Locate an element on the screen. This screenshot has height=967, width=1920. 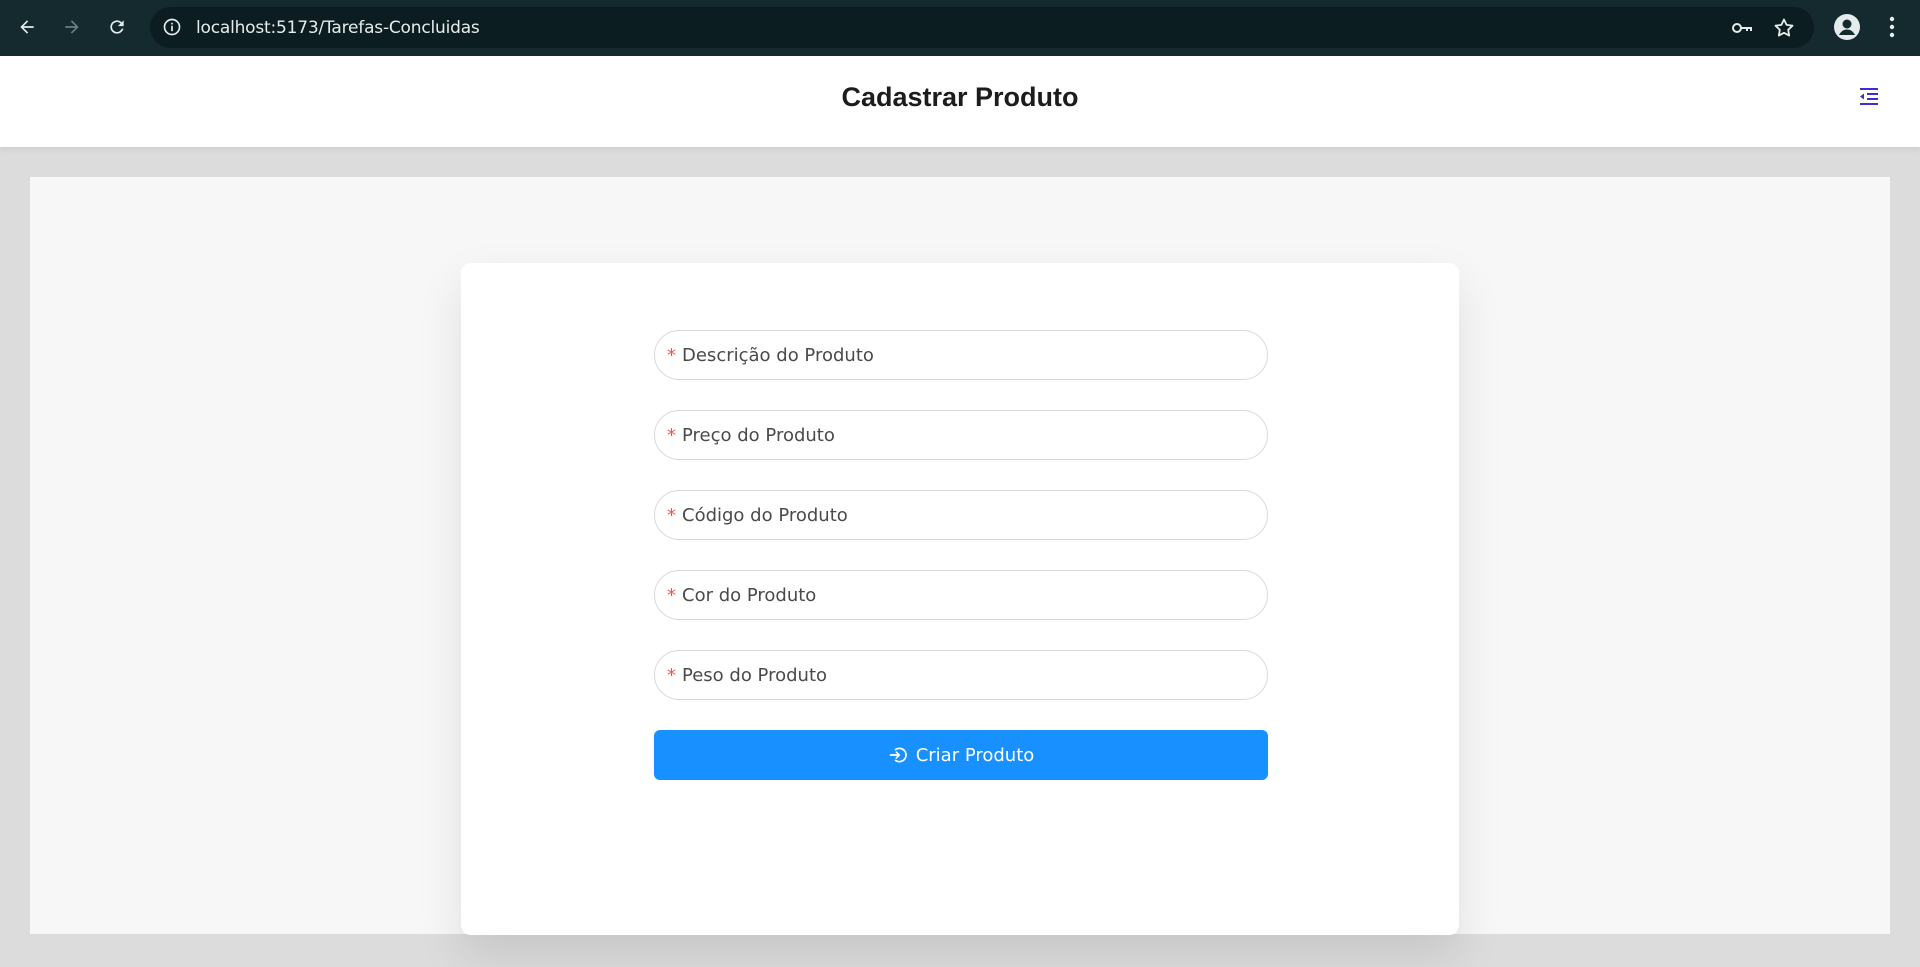
back-arrow-icon is located at coordinates (27, 27).